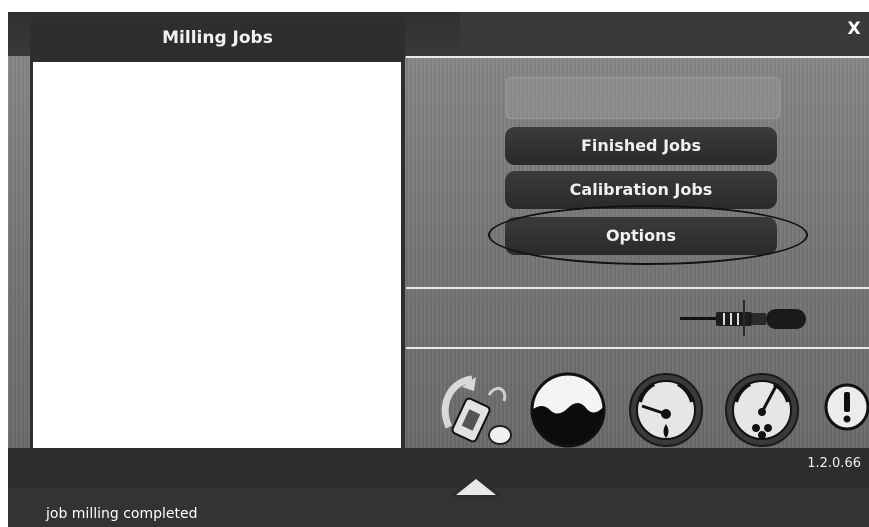 This screenshot has width=869, height=527. I want to click on pressure-gauge-icon, so click(666, 410).